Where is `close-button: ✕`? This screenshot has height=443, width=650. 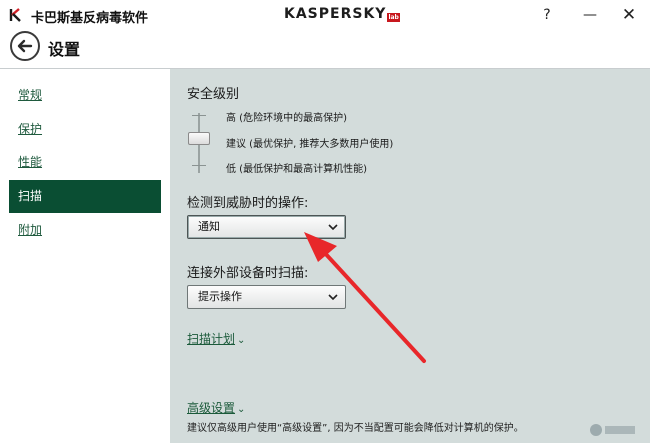
close-button: ✕ is located at coordinates (629, 15).